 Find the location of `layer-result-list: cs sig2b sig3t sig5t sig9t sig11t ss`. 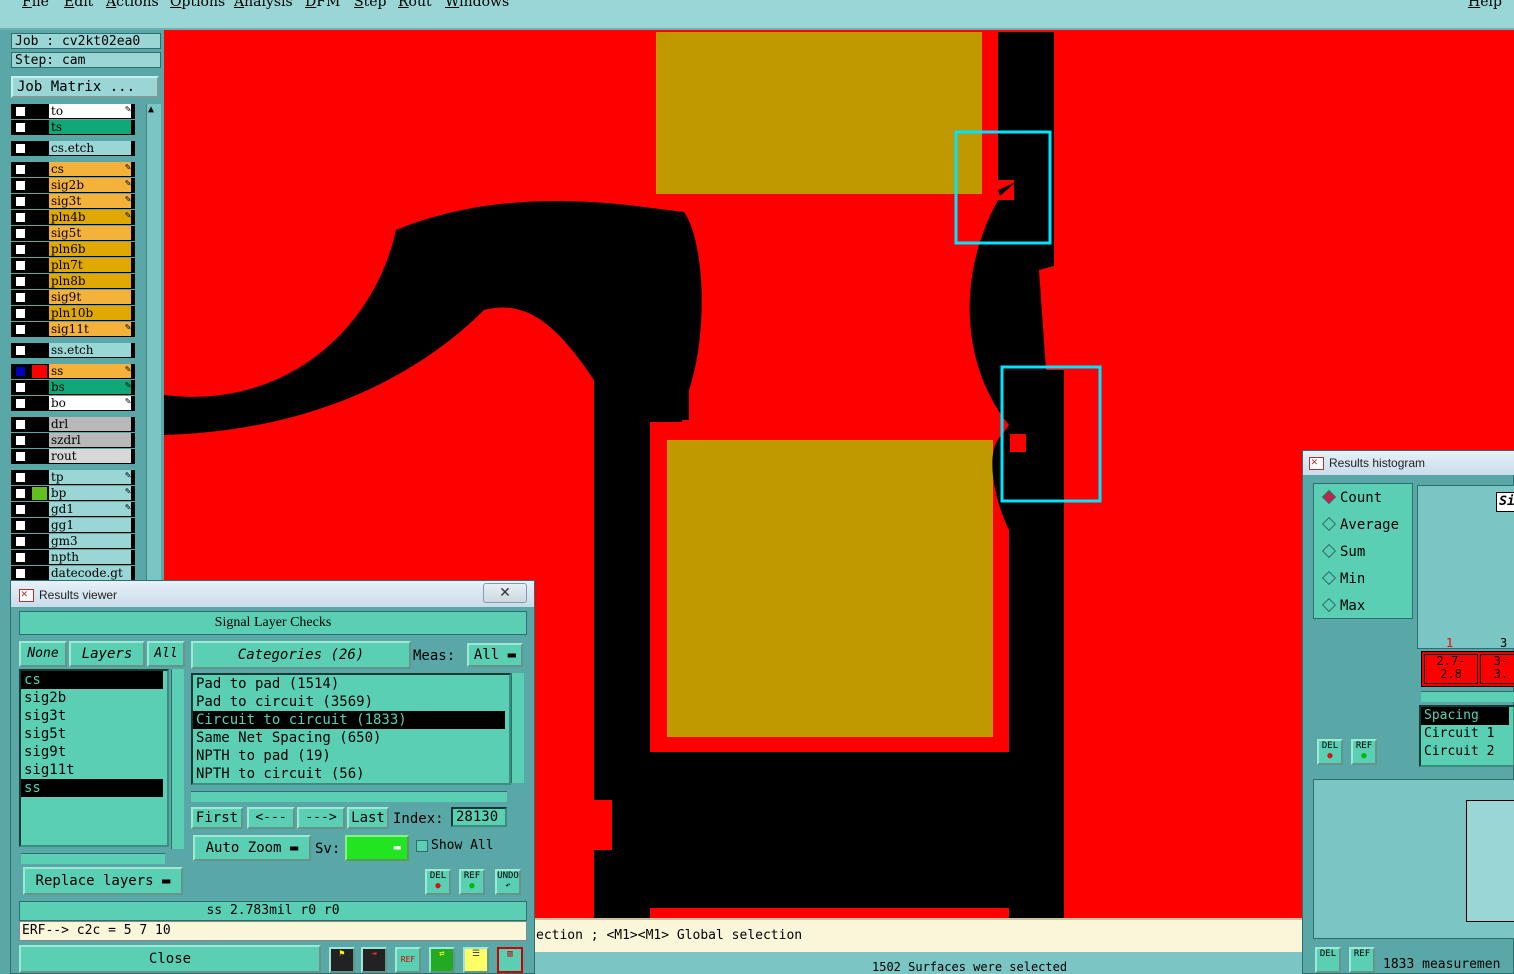

layer-result-list: cs sig2b sig3t sig5t sig9t sig11t ss is located at coordinates (94, 758).